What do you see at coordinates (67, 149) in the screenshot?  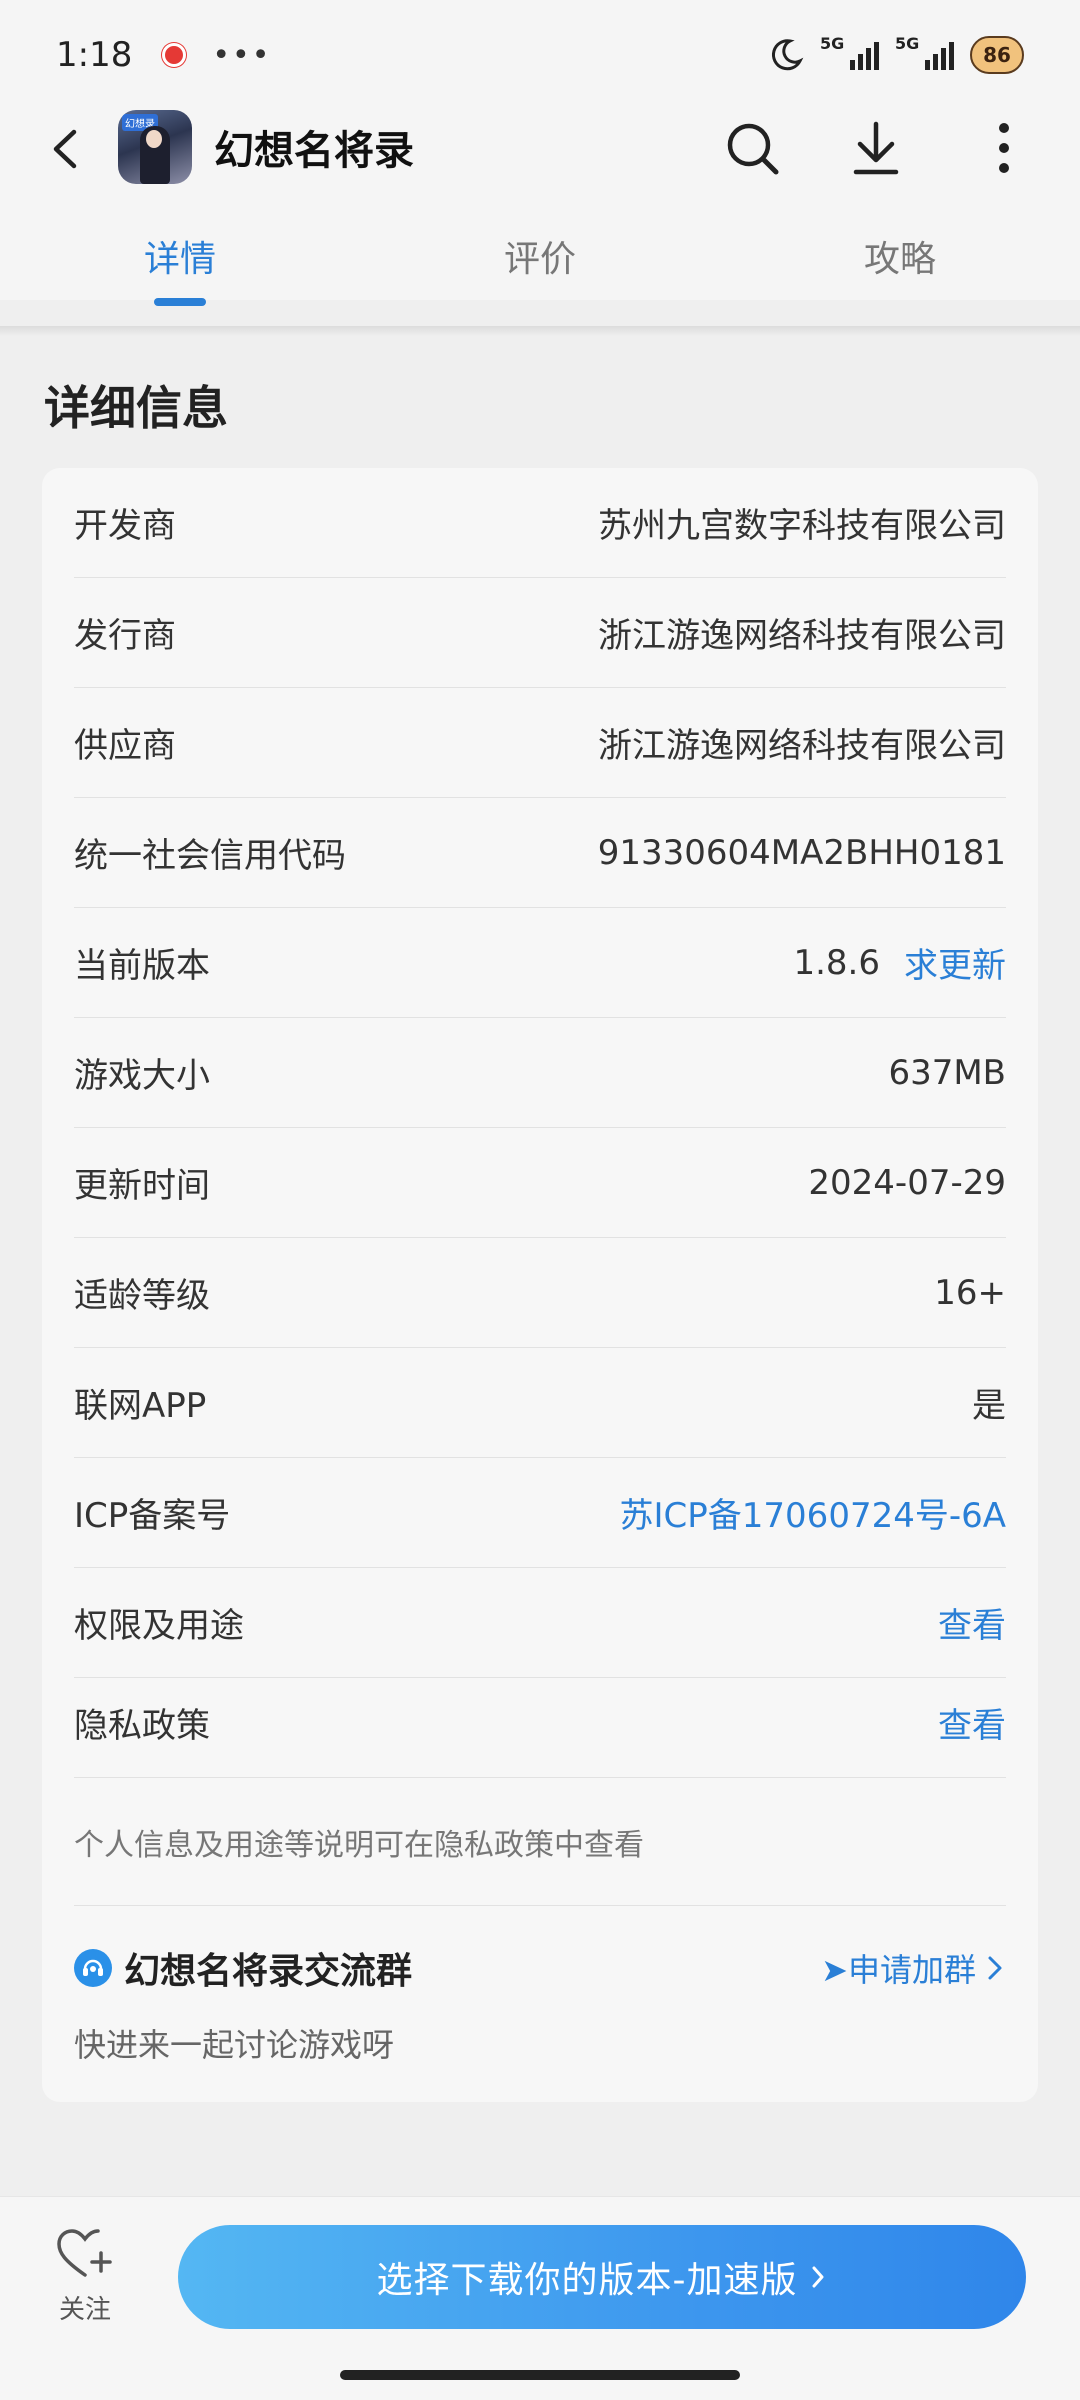 I see `back-icon` at bounding box center [67, 149].